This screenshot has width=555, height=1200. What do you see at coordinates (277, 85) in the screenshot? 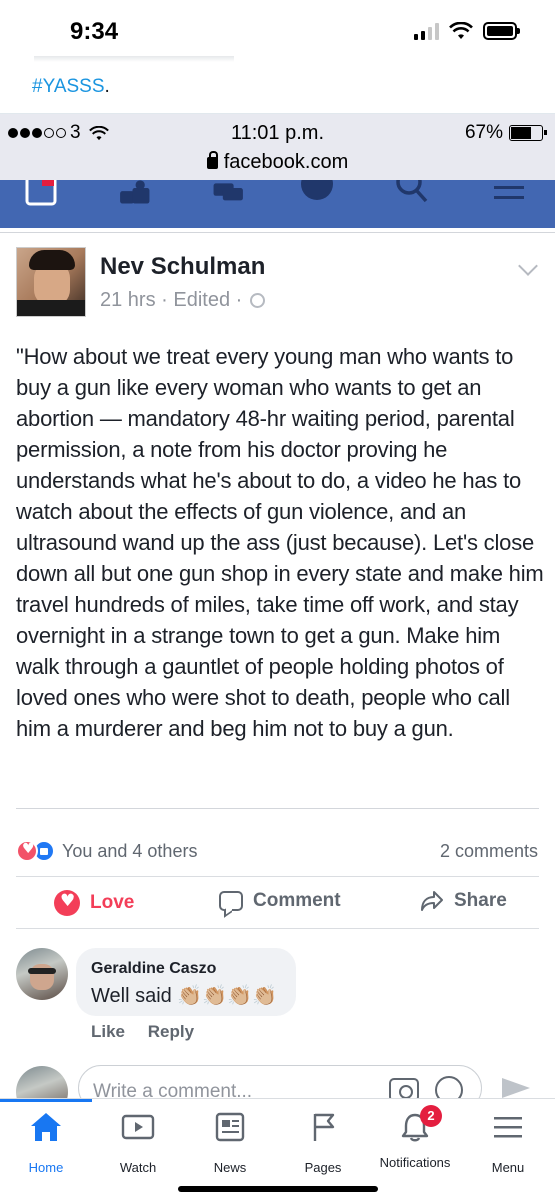
I see `tweet-remnant: #YASSS.` at bounding box center [277, 85].